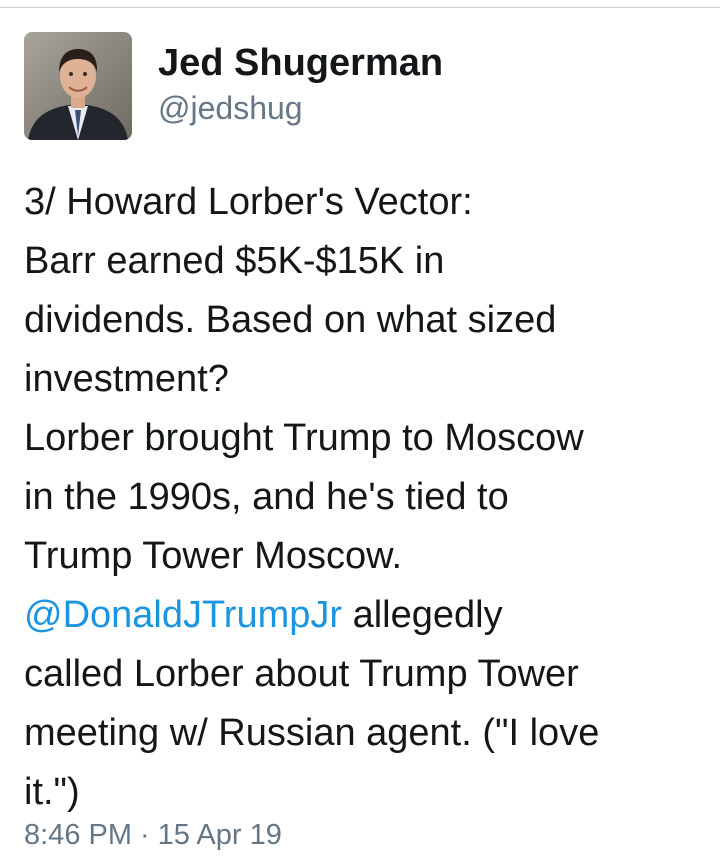  I want to click on tweet-line: investment?, so click(126, 379).